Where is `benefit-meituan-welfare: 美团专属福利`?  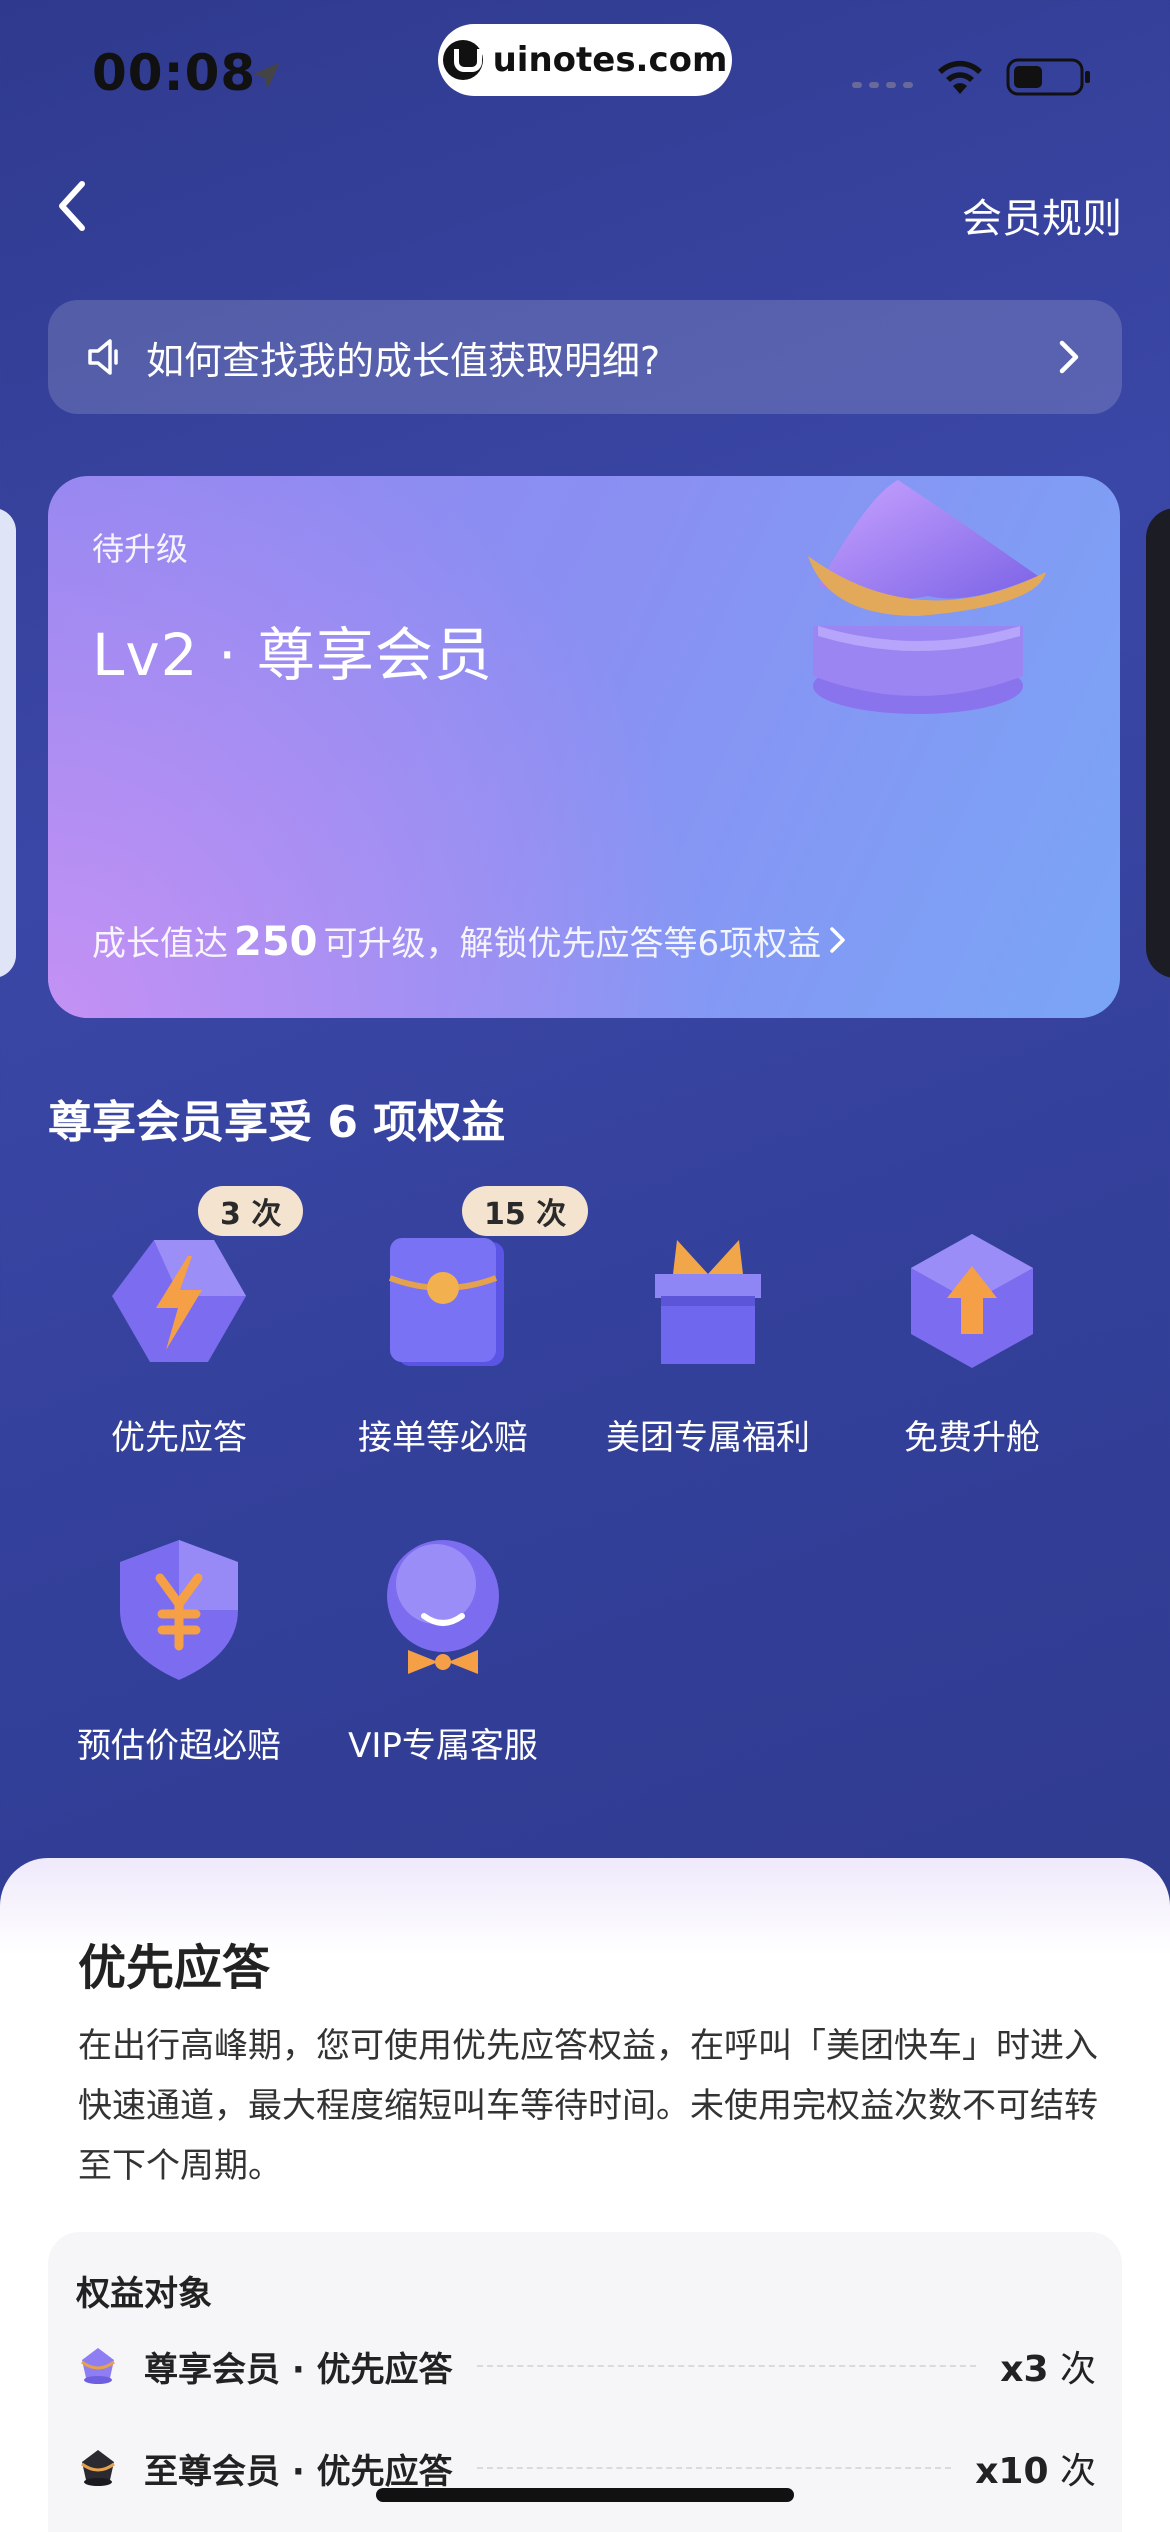 benefit-meituan-welfare: 美团专属福利 is located at coordinates (708, 1342).